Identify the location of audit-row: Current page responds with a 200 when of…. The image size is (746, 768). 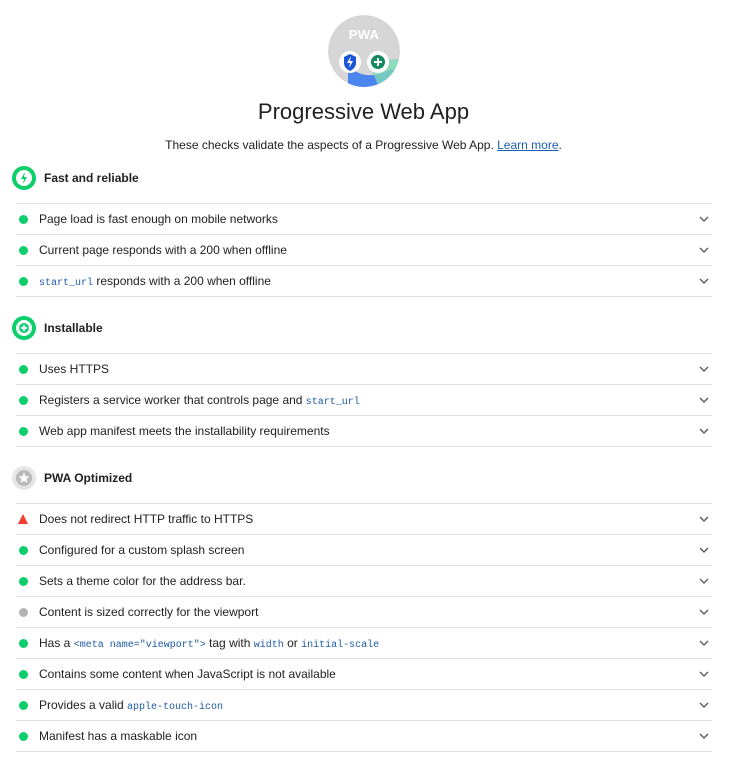
(364, 249).